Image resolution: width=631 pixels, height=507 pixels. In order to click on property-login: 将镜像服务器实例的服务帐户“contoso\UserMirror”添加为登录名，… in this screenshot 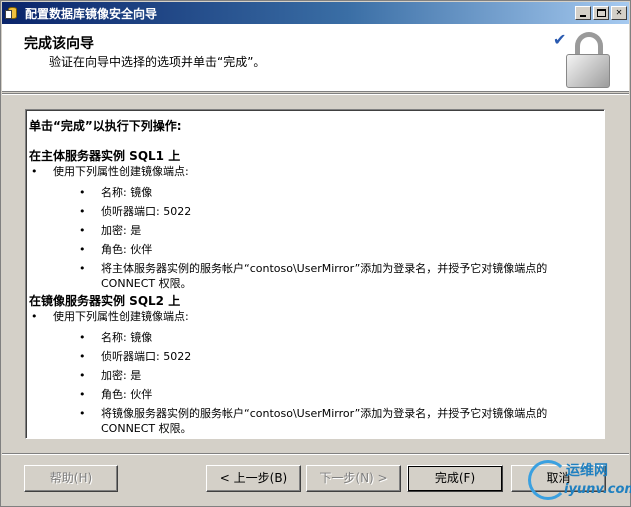, I will do `click(324, 421)`.